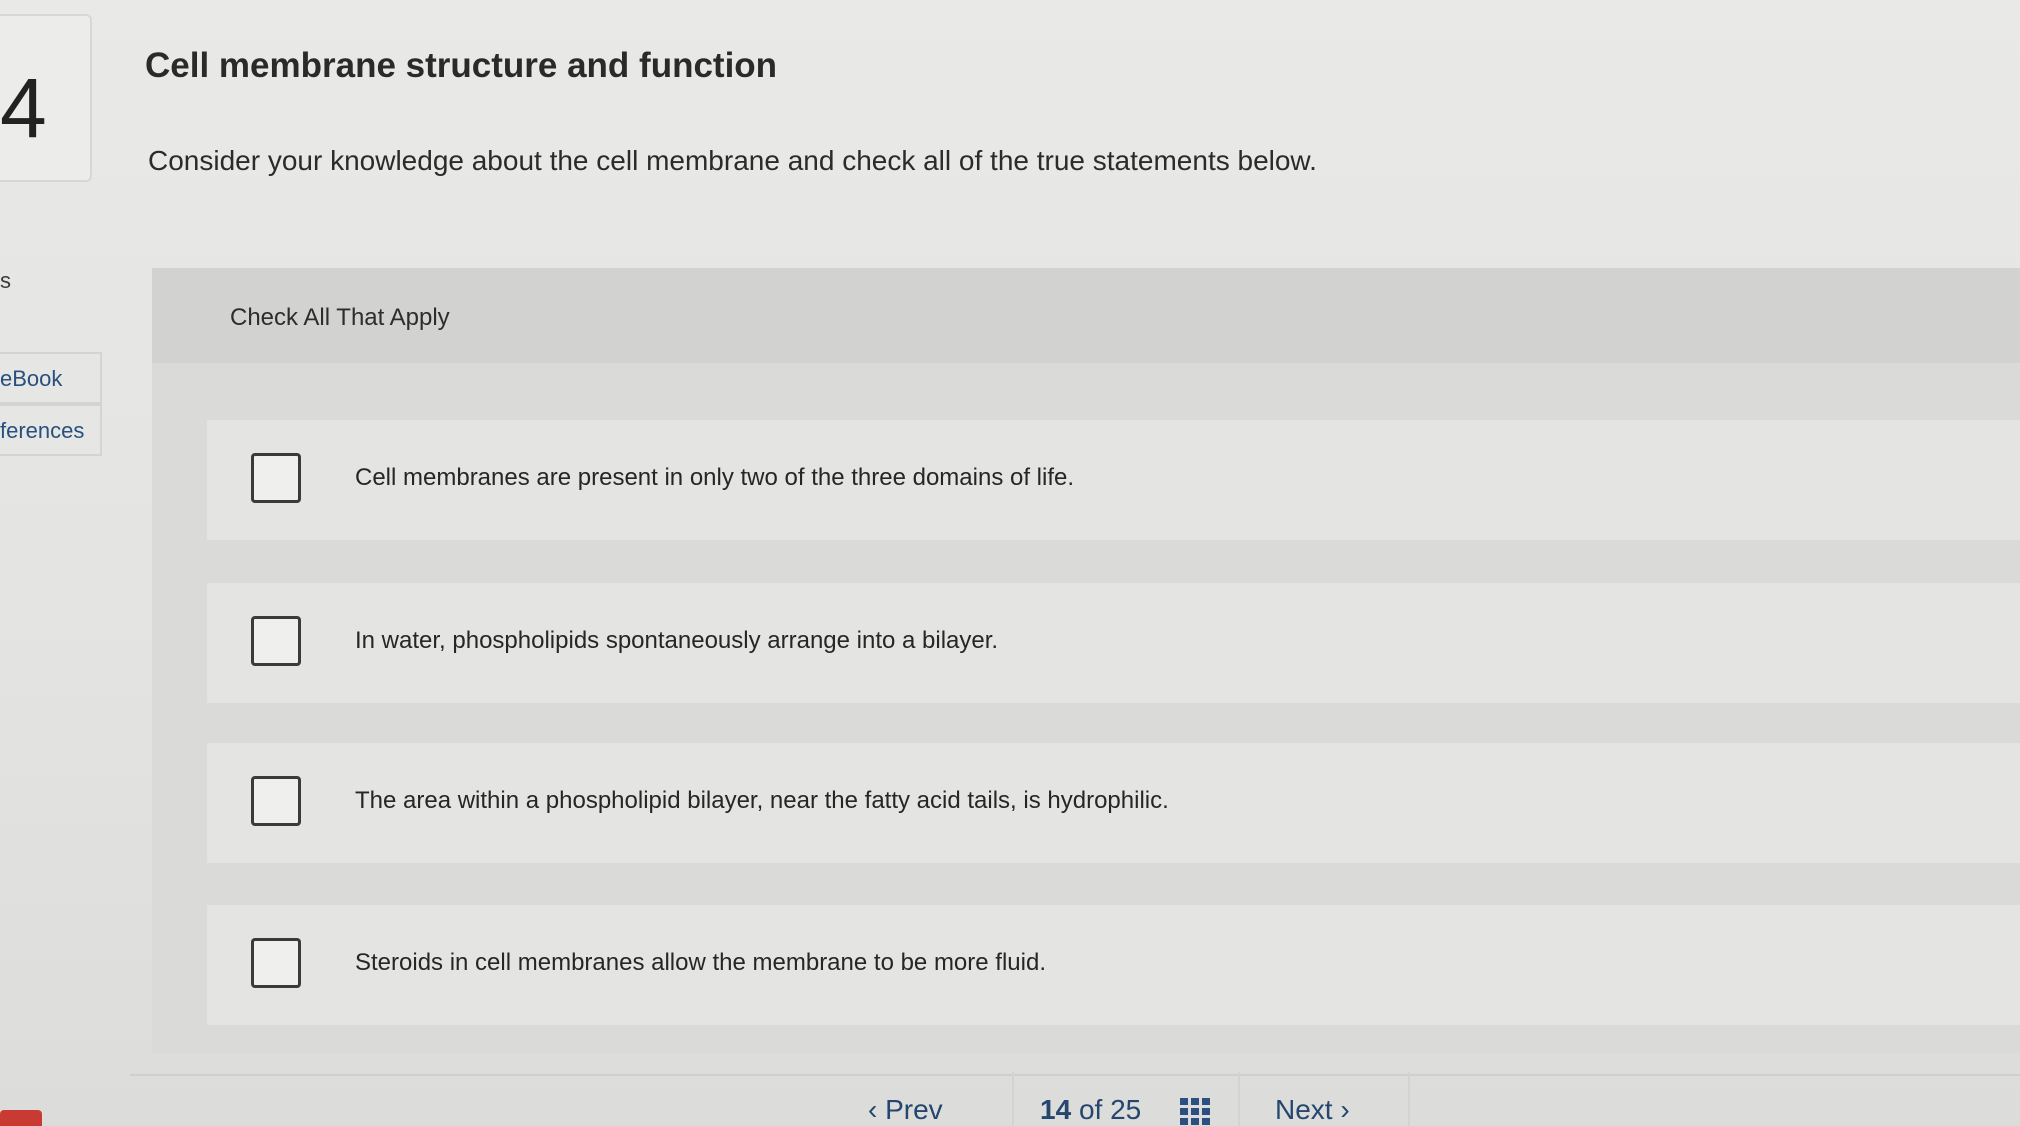  What do you see at coordinates (1345, 1109) in the screenshot?
I see `chevron-right-icon: ›` at bounding box center [1345, 1109].